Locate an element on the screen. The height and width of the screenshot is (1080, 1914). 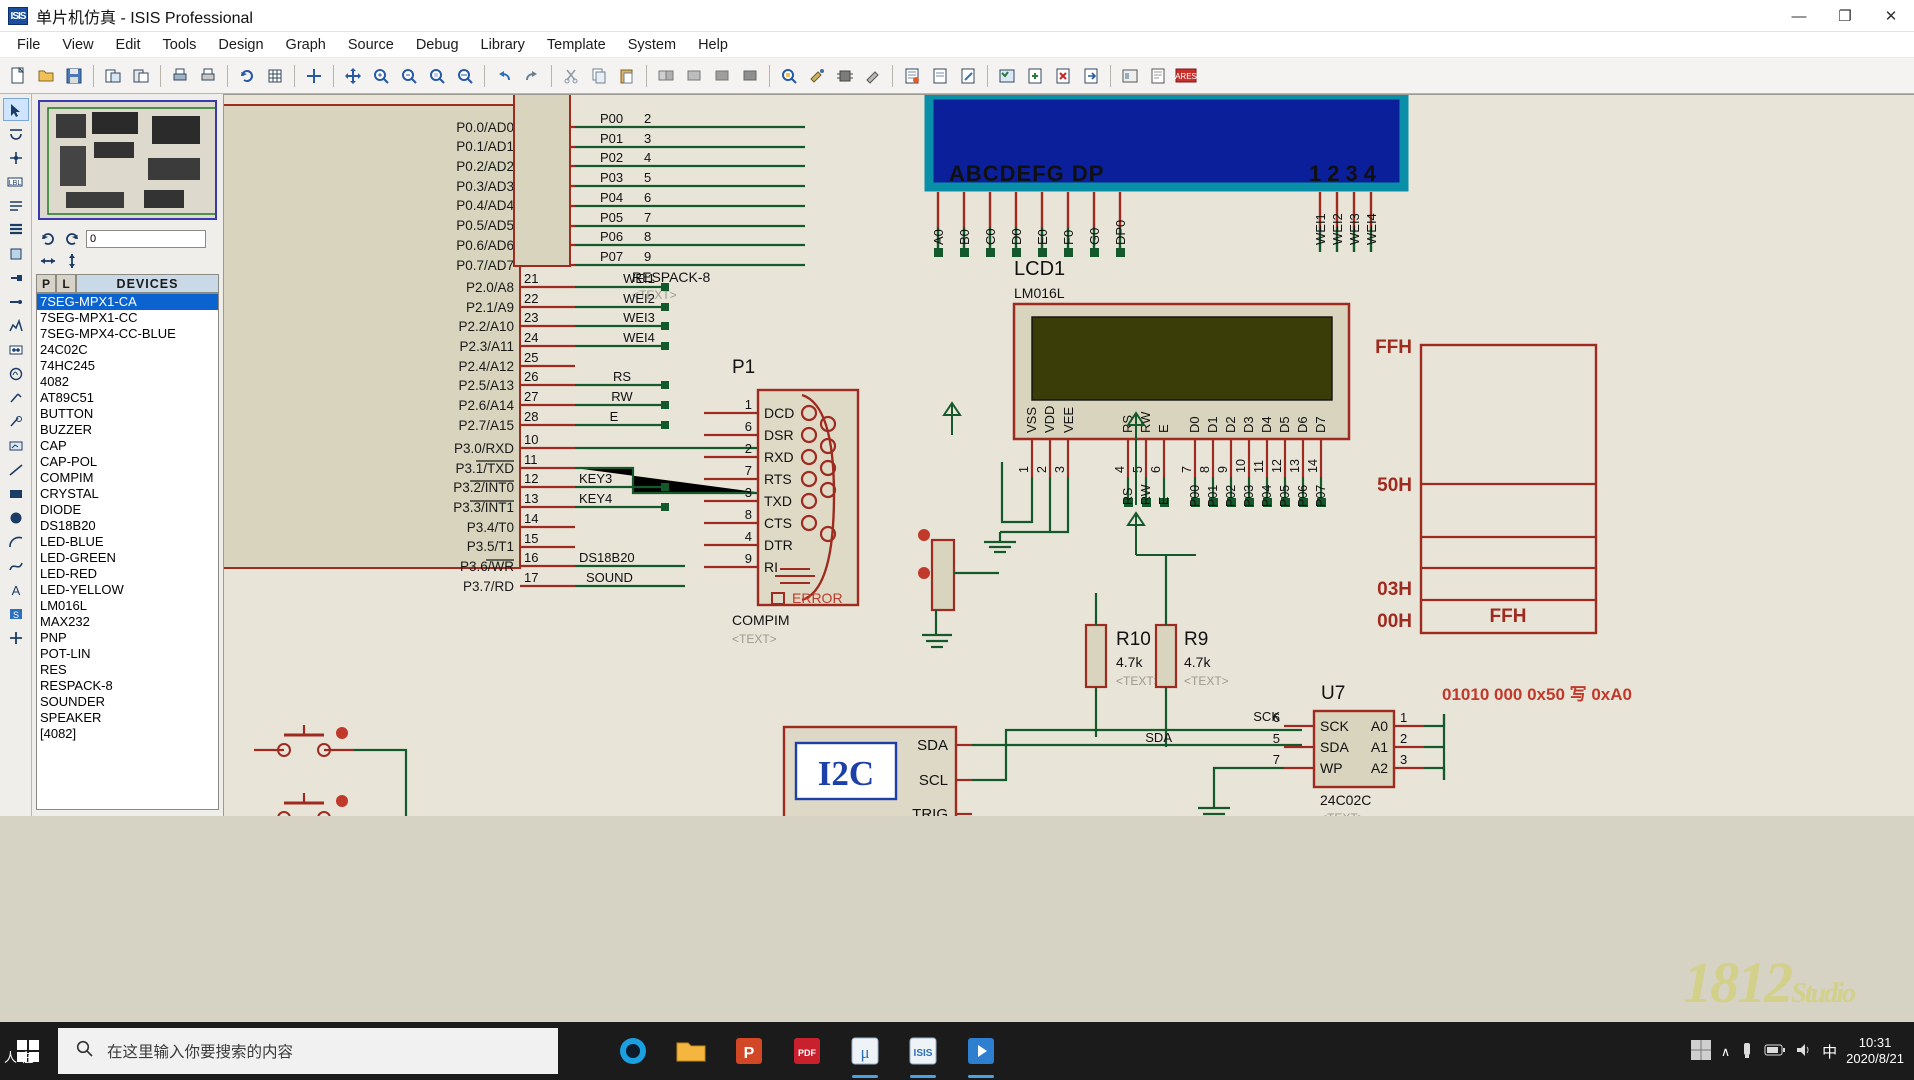
device-item-7: BUTTON is located at coordinates (127, 414).